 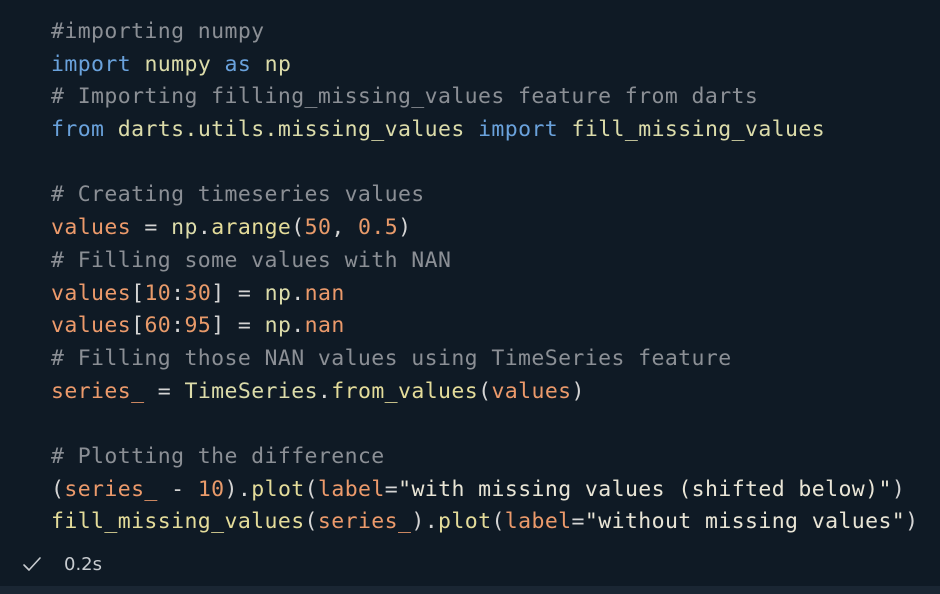 I want to click on code-line: # Plotting the difference, so click(x=485, y=457).